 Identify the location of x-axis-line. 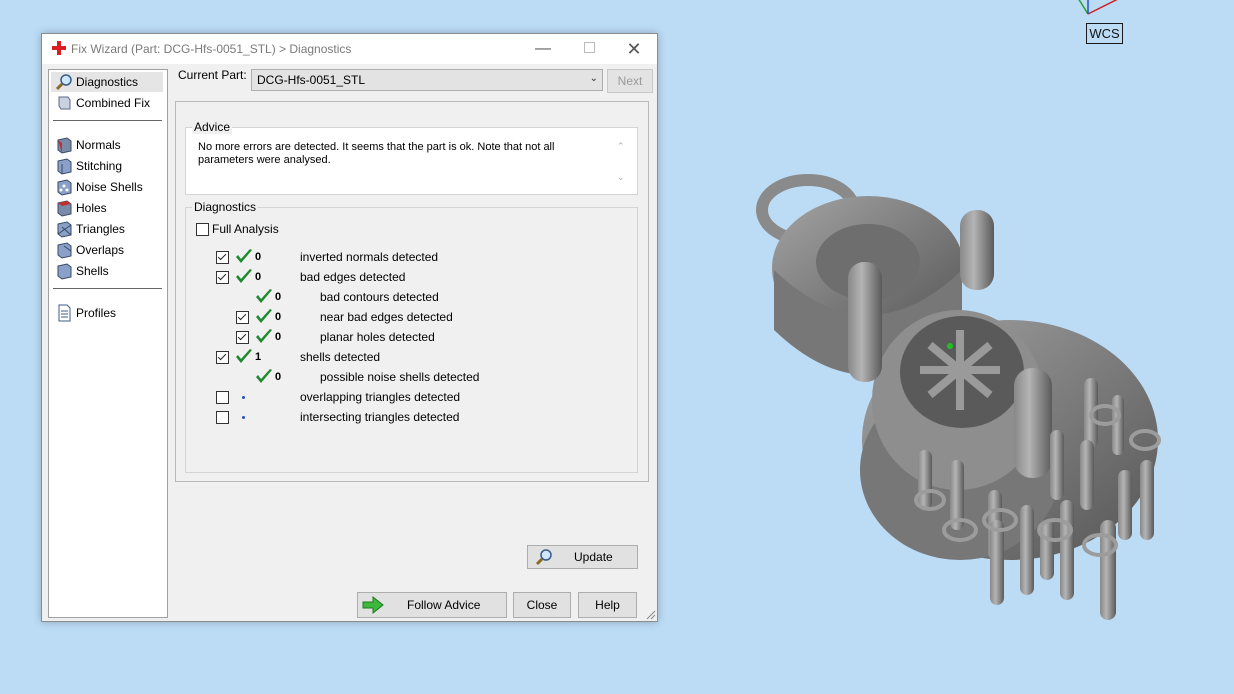
(1102, 7).